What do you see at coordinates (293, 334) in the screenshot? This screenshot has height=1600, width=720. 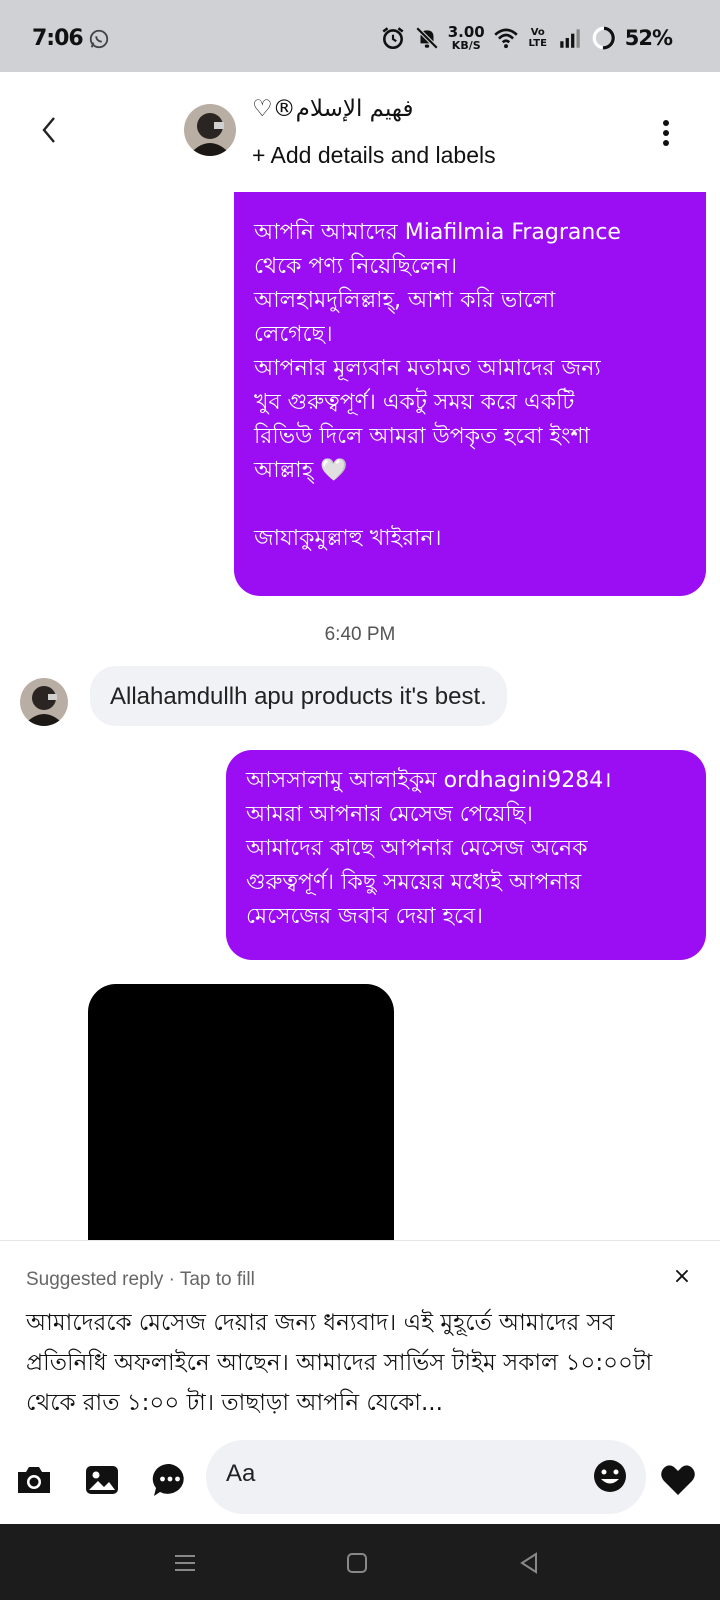 I see `message-line: লেগেছে।` at bounding box center [293, 334].